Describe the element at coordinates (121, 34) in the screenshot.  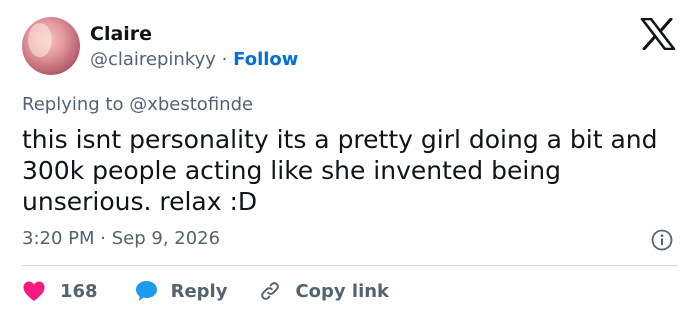
I see `author-name: Claire` at that location.